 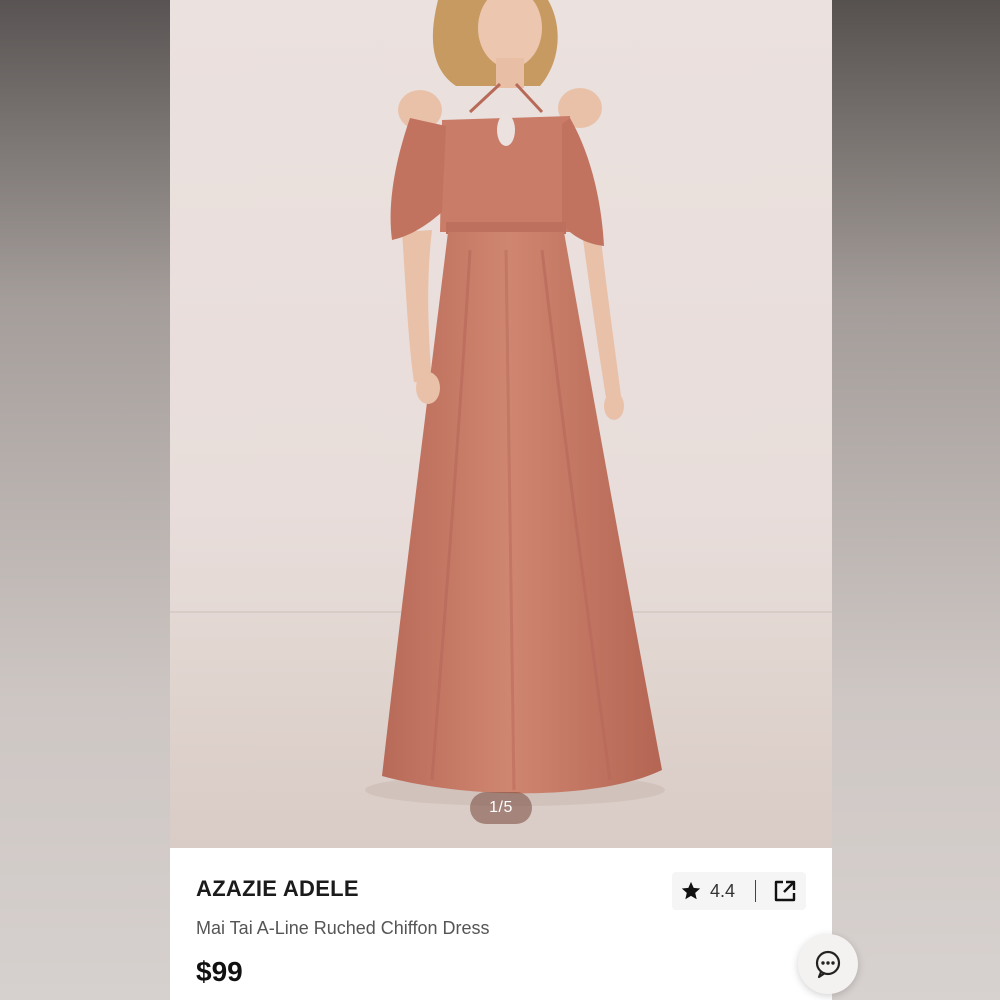 I want to click on image-counter-badge: 1/5, so click(x=501, y=808).